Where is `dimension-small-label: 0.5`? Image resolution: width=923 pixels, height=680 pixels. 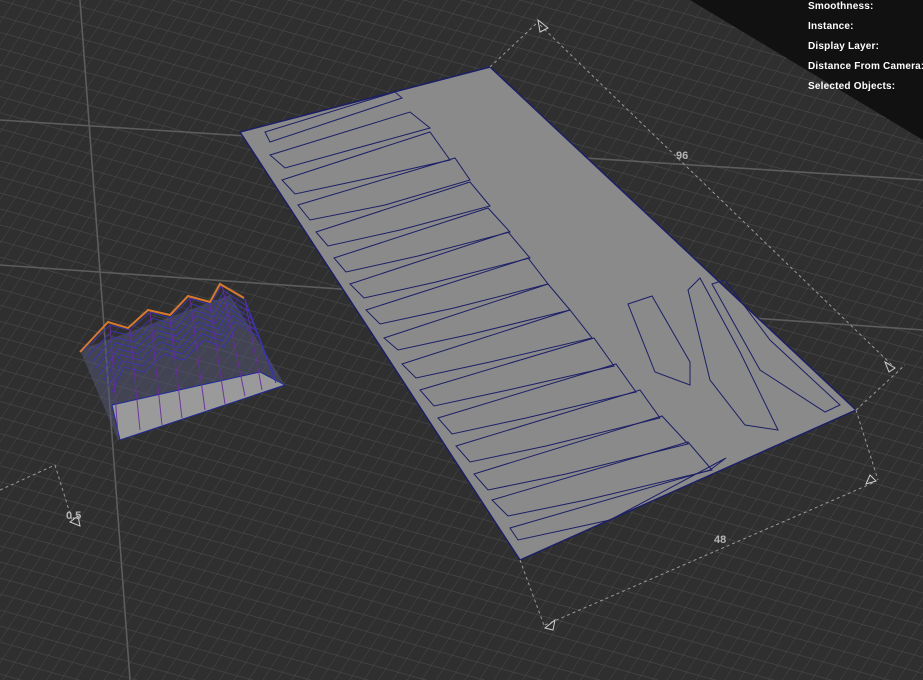 dimension-small-label: 0.5 is located at coordinates (74, 516).